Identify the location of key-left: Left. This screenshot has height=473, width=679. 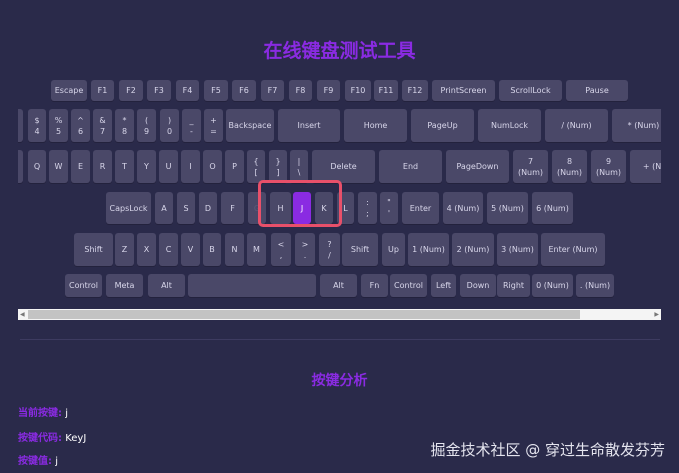
(443, 285).